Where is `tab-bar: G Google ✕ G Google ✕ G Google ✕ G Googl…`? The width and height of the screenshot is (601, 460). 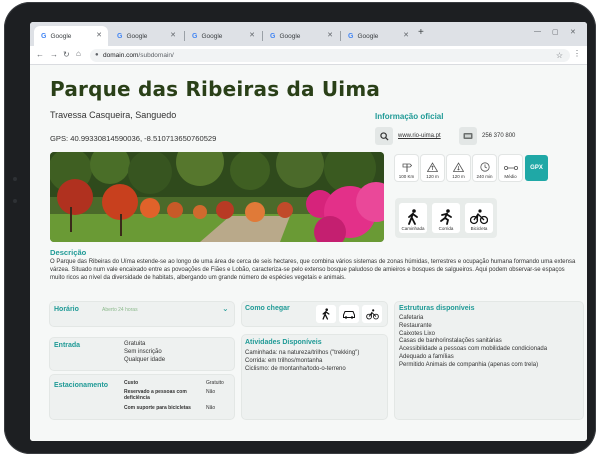
tab-bar: G Google ✕ G Google ✕ G Google ✕ G Googl… is located at coordinates (308, 34).